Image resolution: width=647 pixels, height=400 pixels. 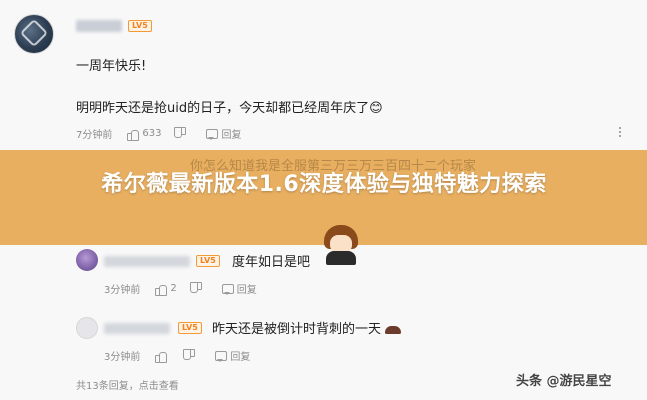 What do you see at coordinates (564, 381) in the screenshot?
I see `watermark: 头条 @游民星空` at bounding box center [564, 381].